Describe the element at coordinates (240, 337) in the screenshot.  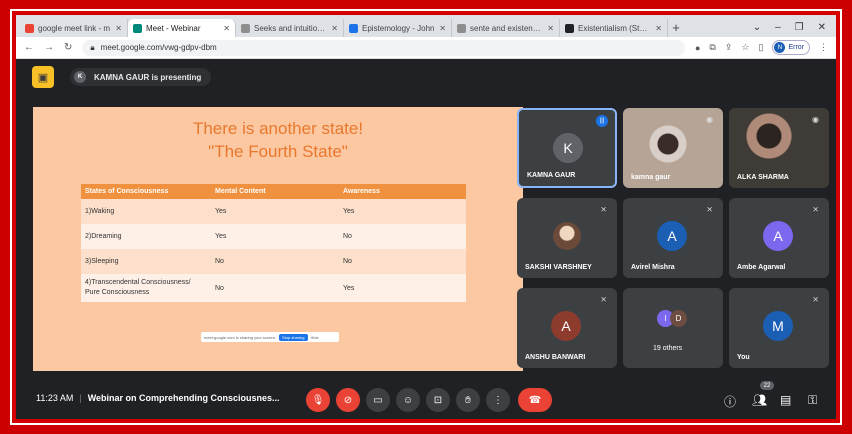
I see `share-notice-text: meet.google.com is sharing your screen.` at that location.